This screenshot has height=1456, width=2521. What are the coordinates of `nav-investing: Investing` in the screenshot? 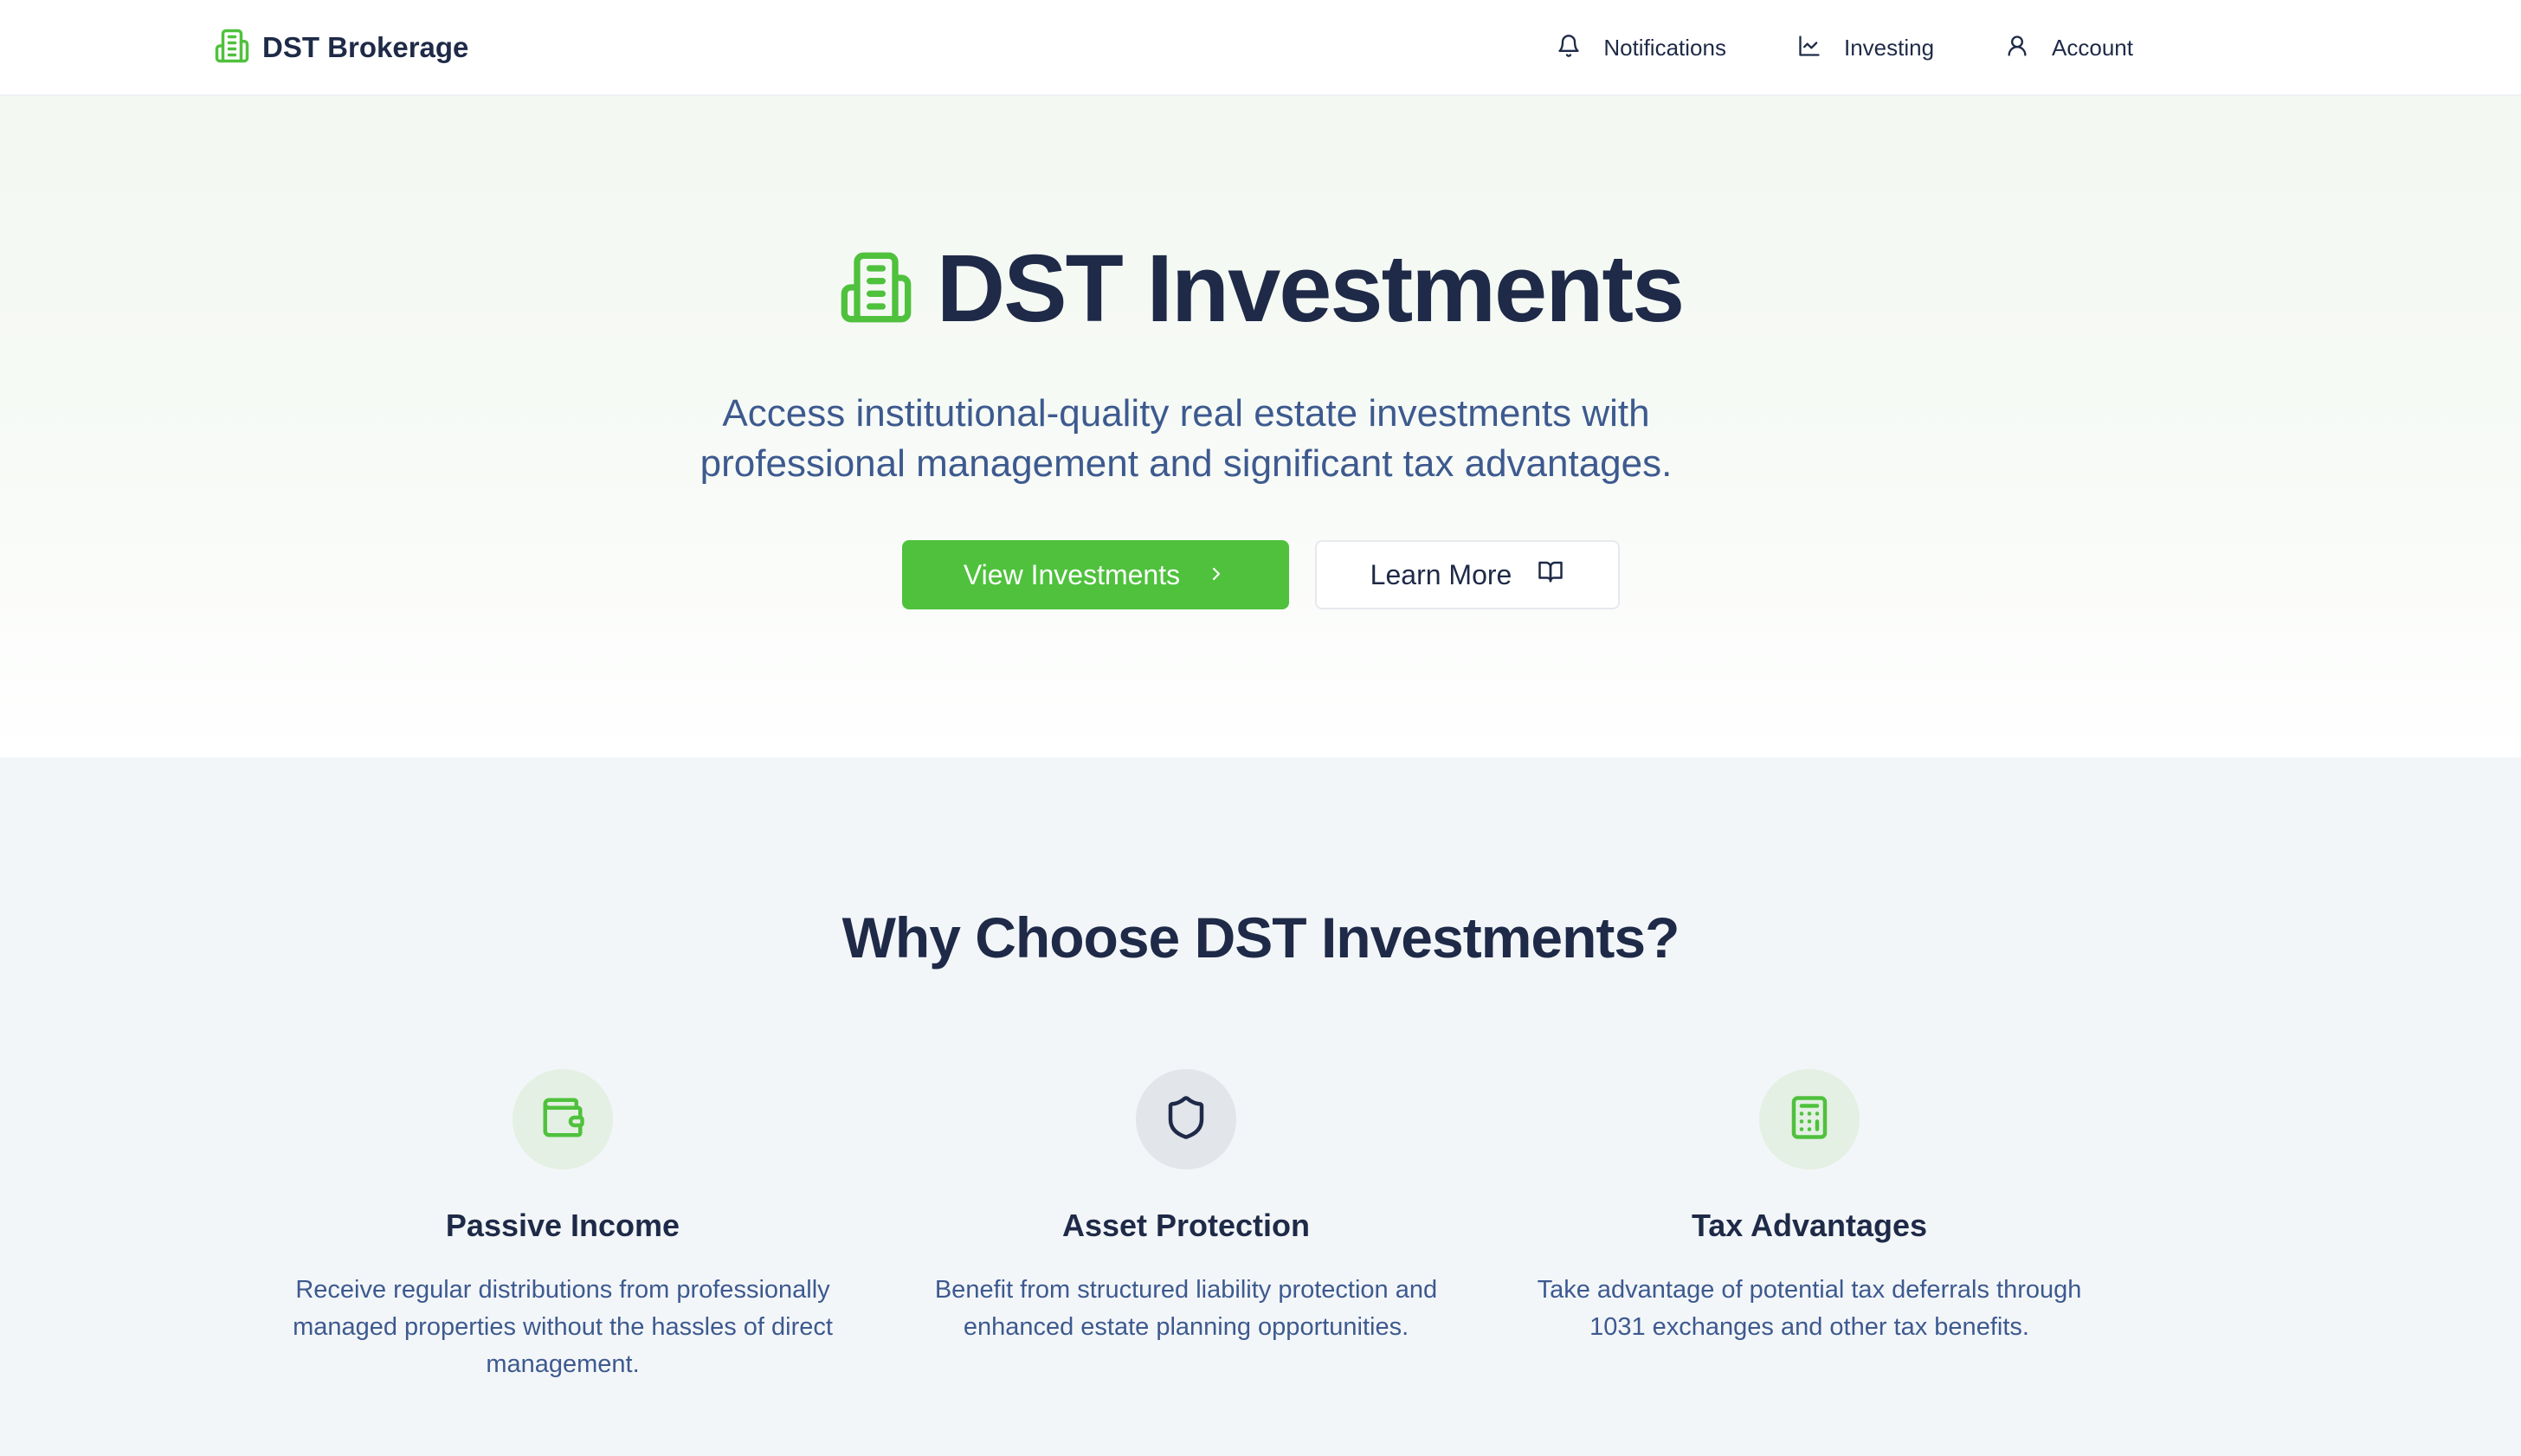 It's located at (1865, 48).